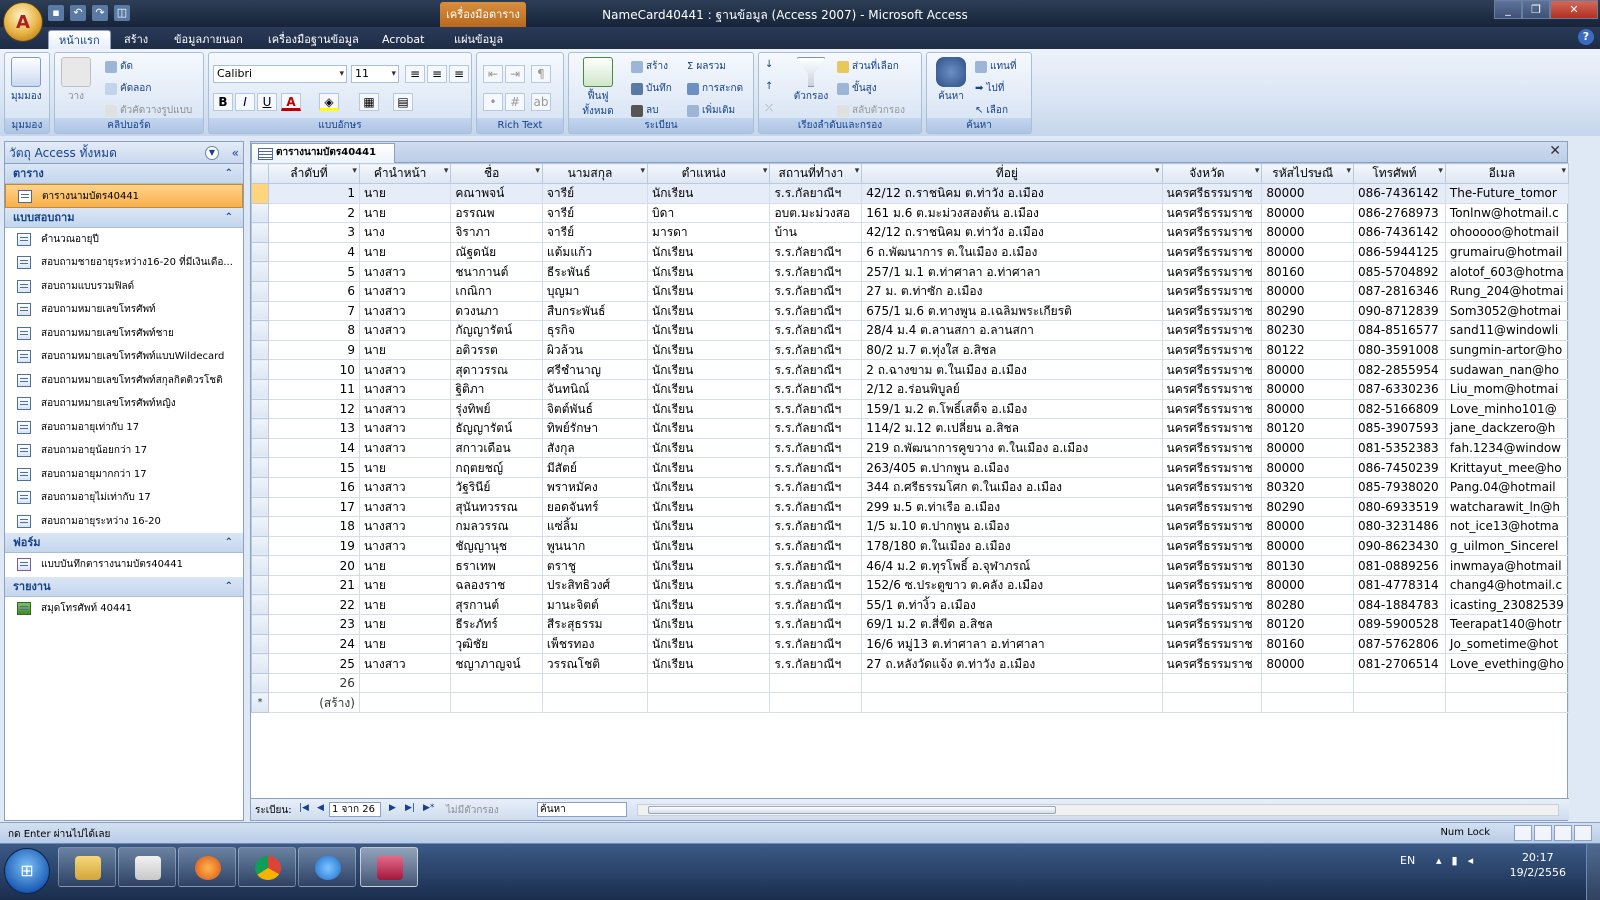  What do you see at coordinates (496, 252) in the screenshot?
I see `grid-cell: ณัฐดนัย` at bounding box center [496, 252].